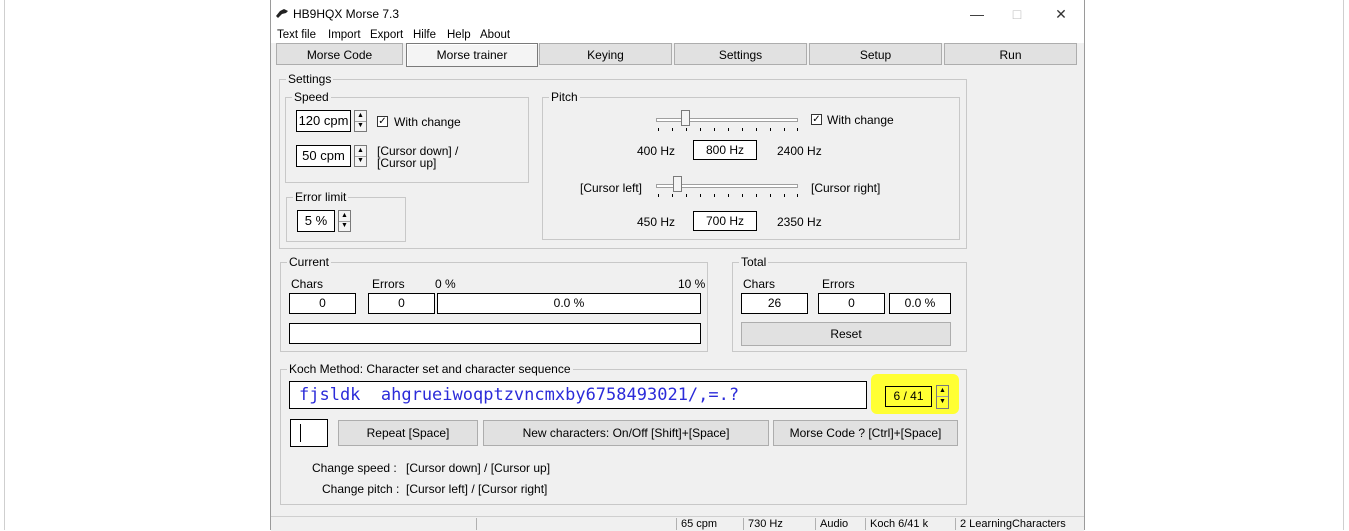 This screenshot has height=531, width=1349. I want to click on pitch-legend: Pitch, so click(564, 97).